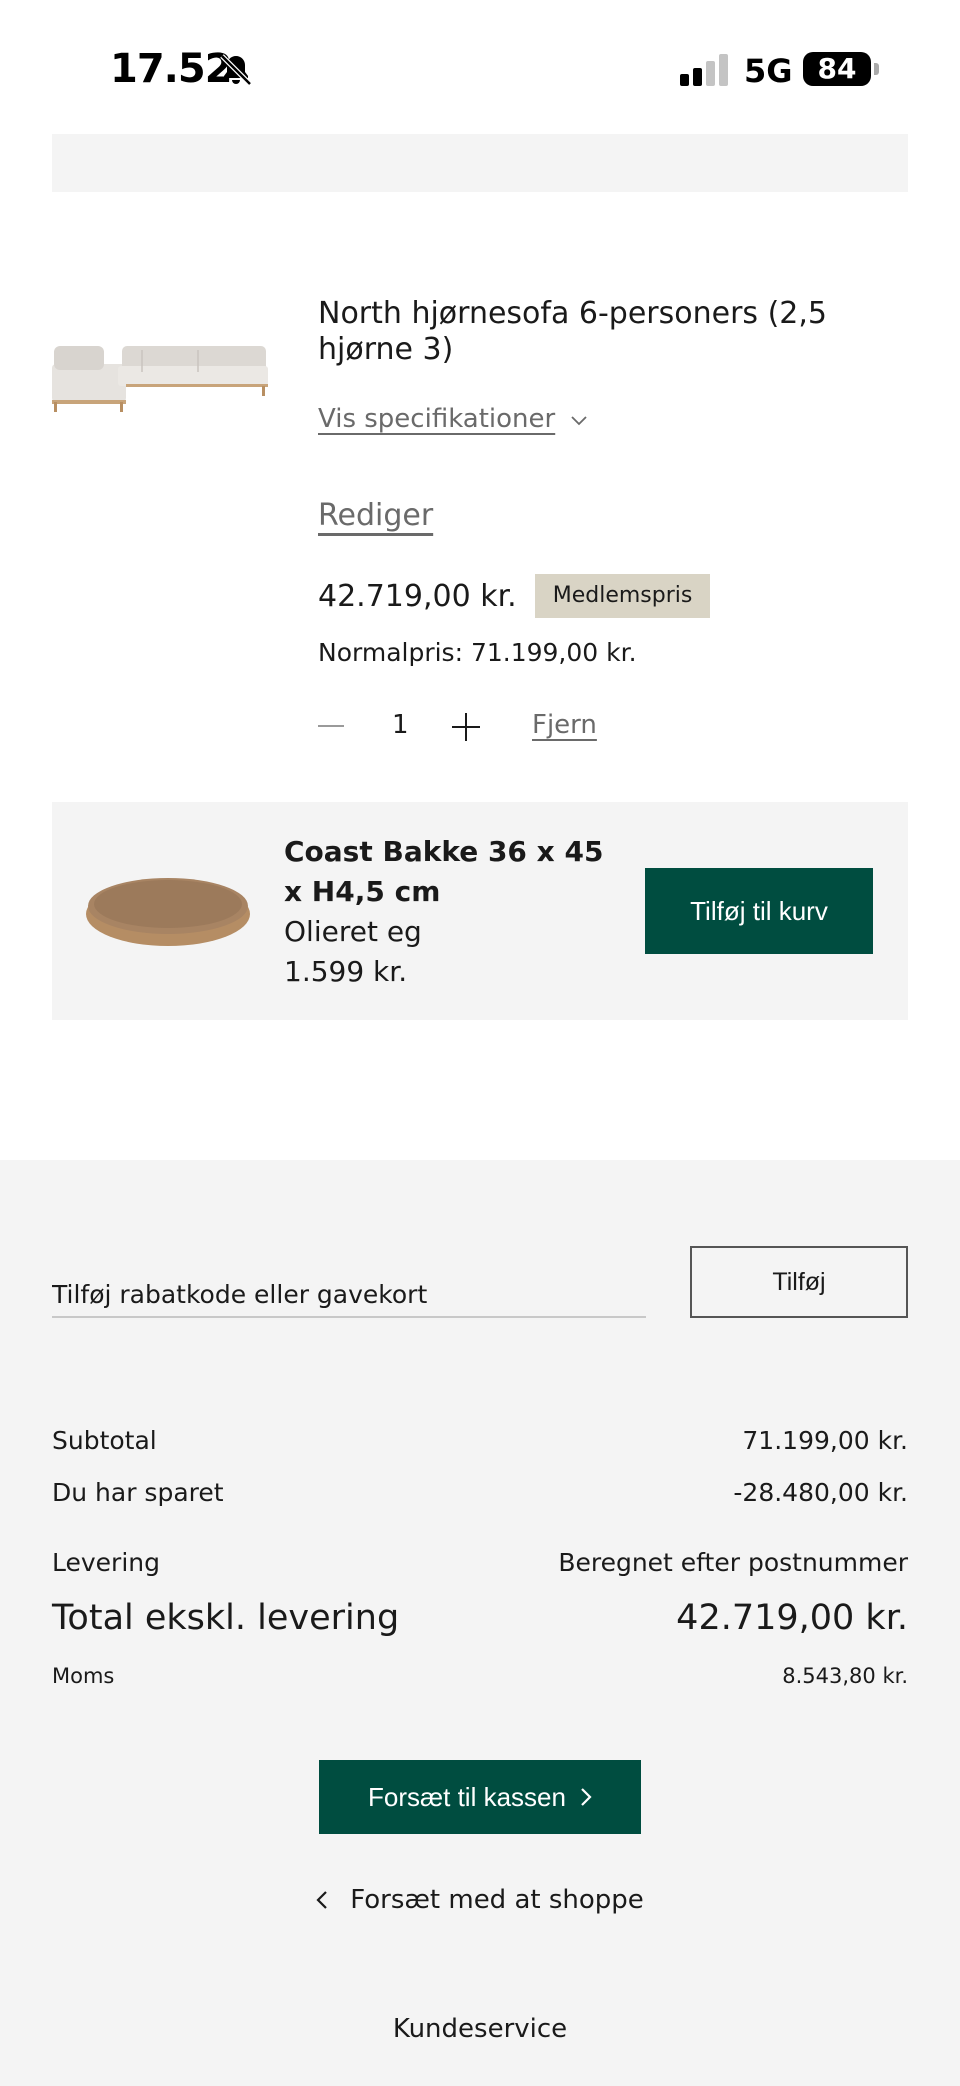  Describe the element at coordinates (171, 69) in the screenshot. I see `status-time: 17.52` at that location.